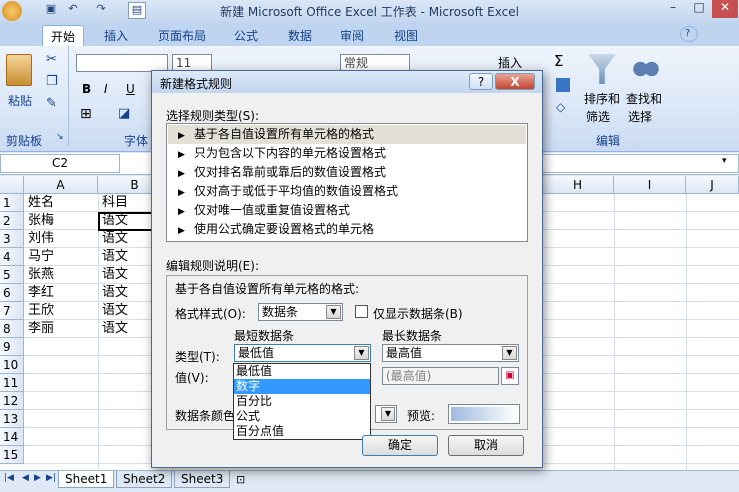  What do you see at coordinates (130, 89) in the screenshot?
I see `underline-icon: U` at bounding box center [130, 89].